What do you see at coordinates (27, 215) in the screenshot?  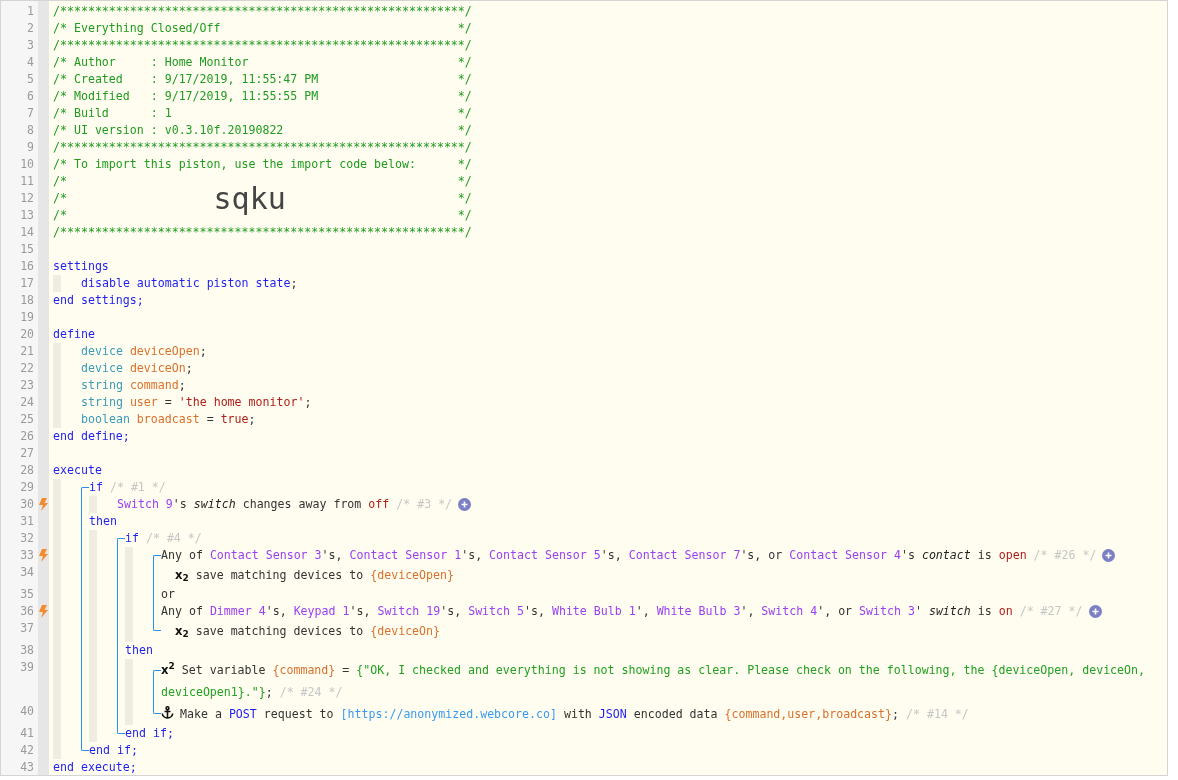 I see `line-number: 13` at bounding box center [27, 215].